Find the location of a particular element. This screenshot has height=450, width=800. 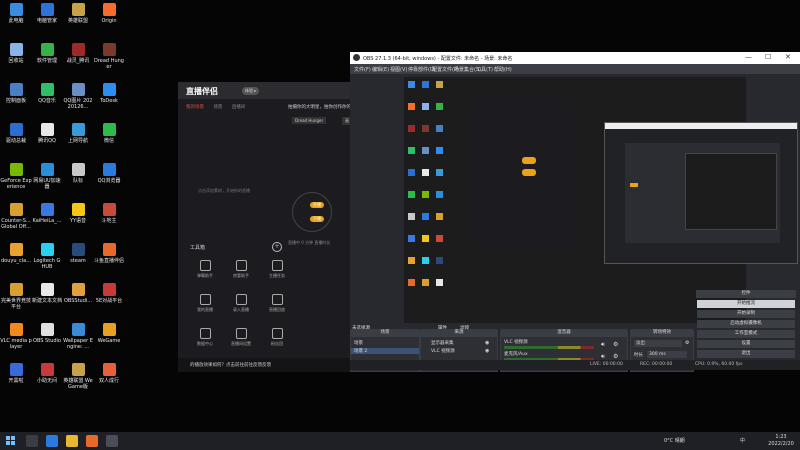

desktop-icon: 队标 is located at coordinates (78, 173).